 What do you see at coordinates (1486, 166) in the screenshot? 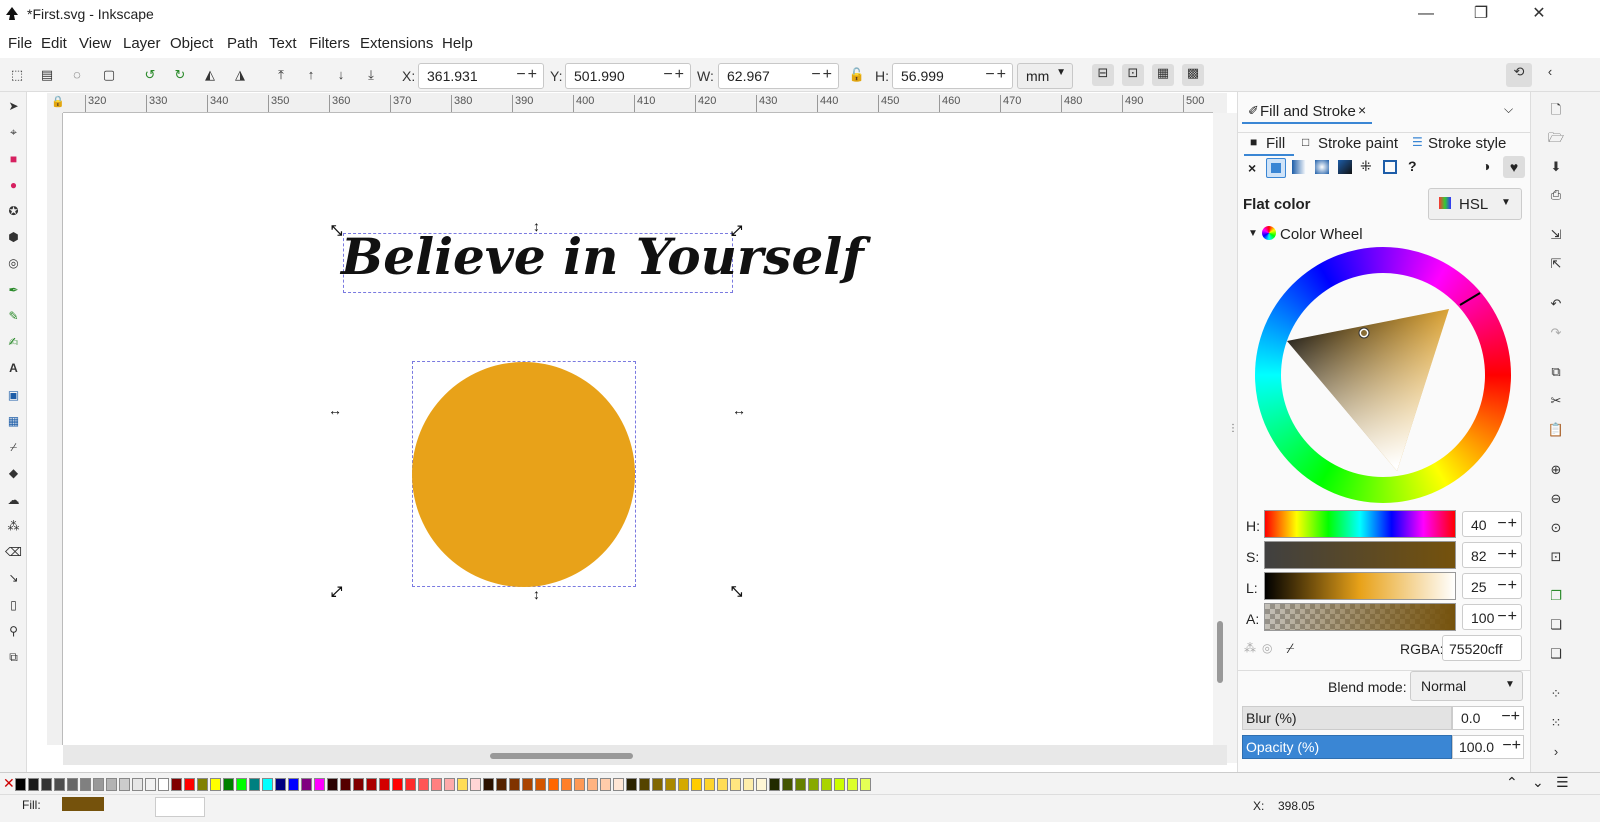
I see `fill-rule-evenodd-icon: ◑` at bounding box center [1486, 166].